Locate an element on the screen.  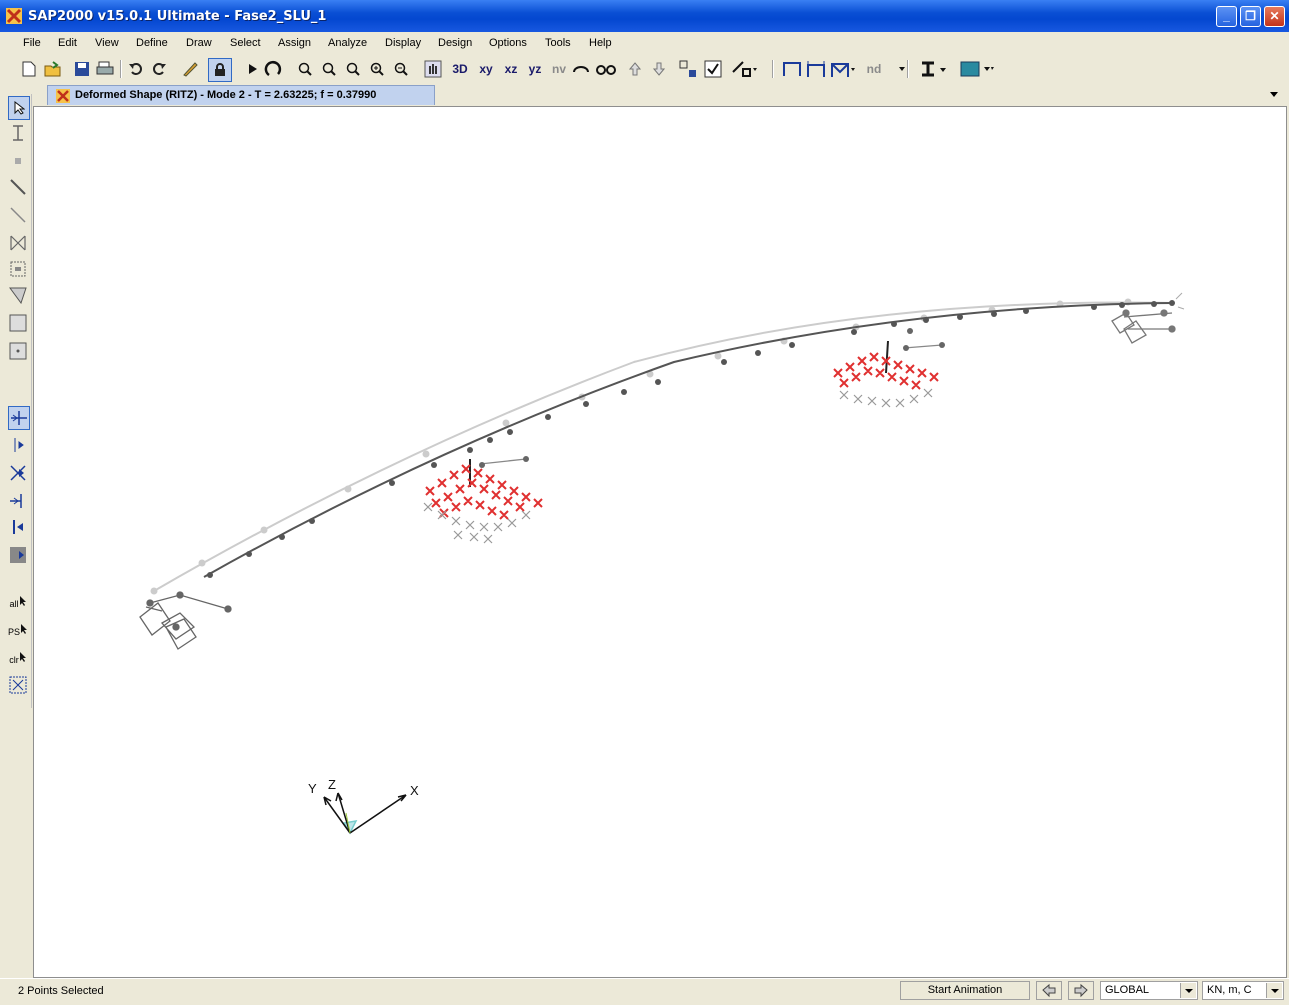
view-xz-button: xz is located at coordinates (511, 69).